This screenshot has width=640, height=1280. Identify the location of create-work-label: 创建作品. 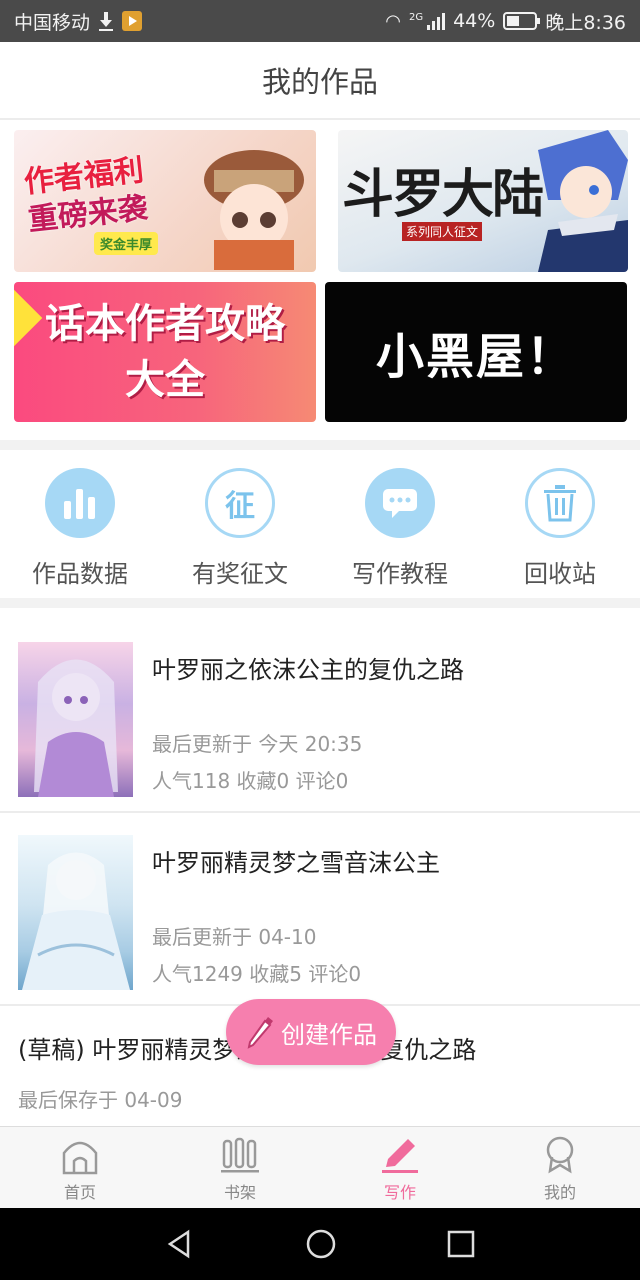
(329, 1034).